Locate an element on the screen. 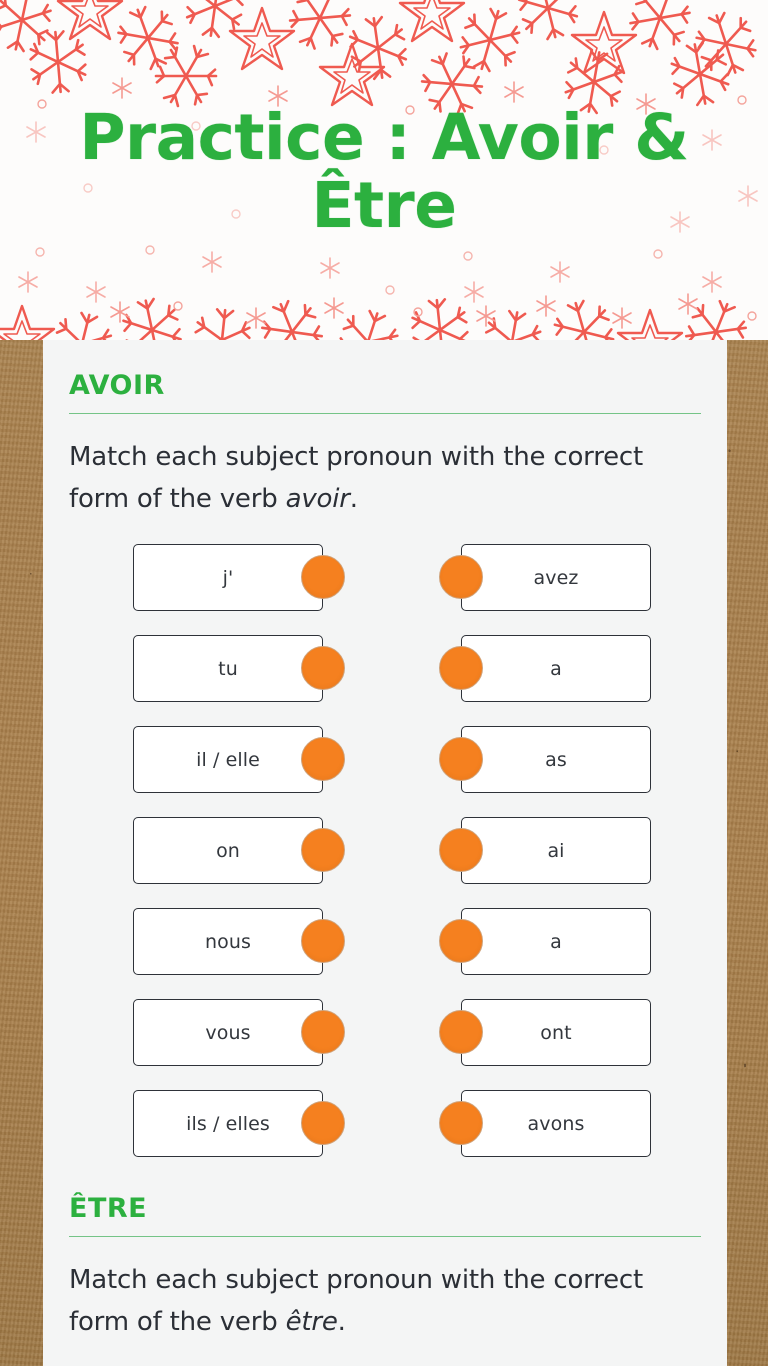 The width and height of the screenshot is (768, 1366). match-item: il / elle is located at coordinates (264, 759).